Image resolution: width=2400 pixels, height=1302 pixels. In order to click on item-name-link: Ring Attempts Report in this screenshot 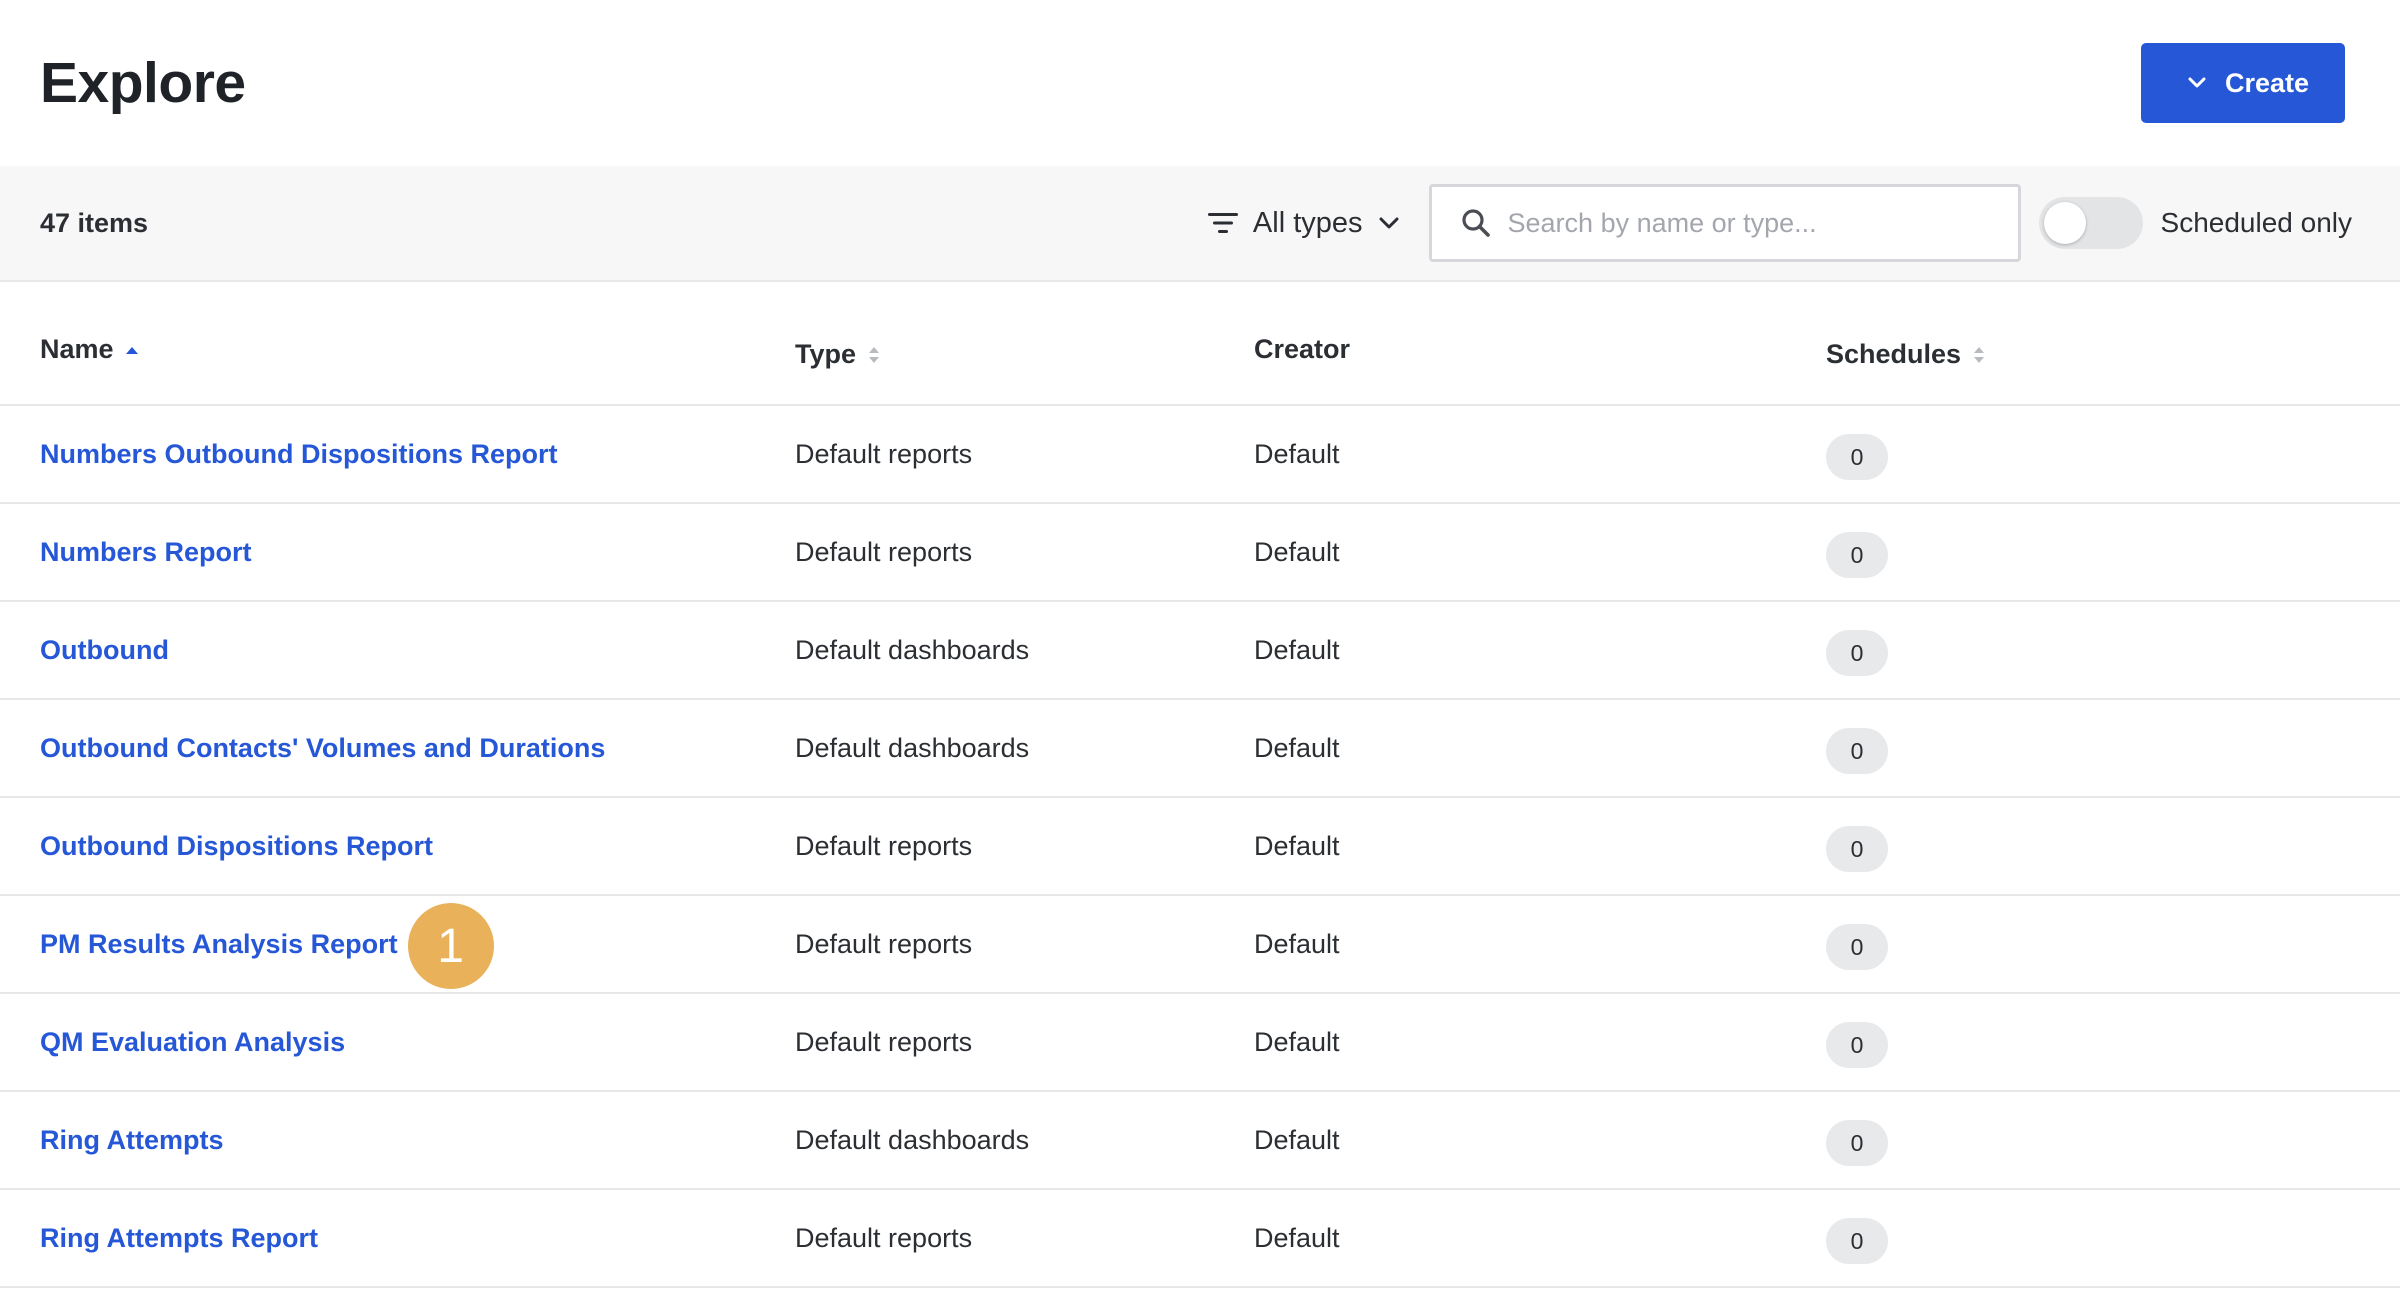, I will do `click(179, 1238)`.